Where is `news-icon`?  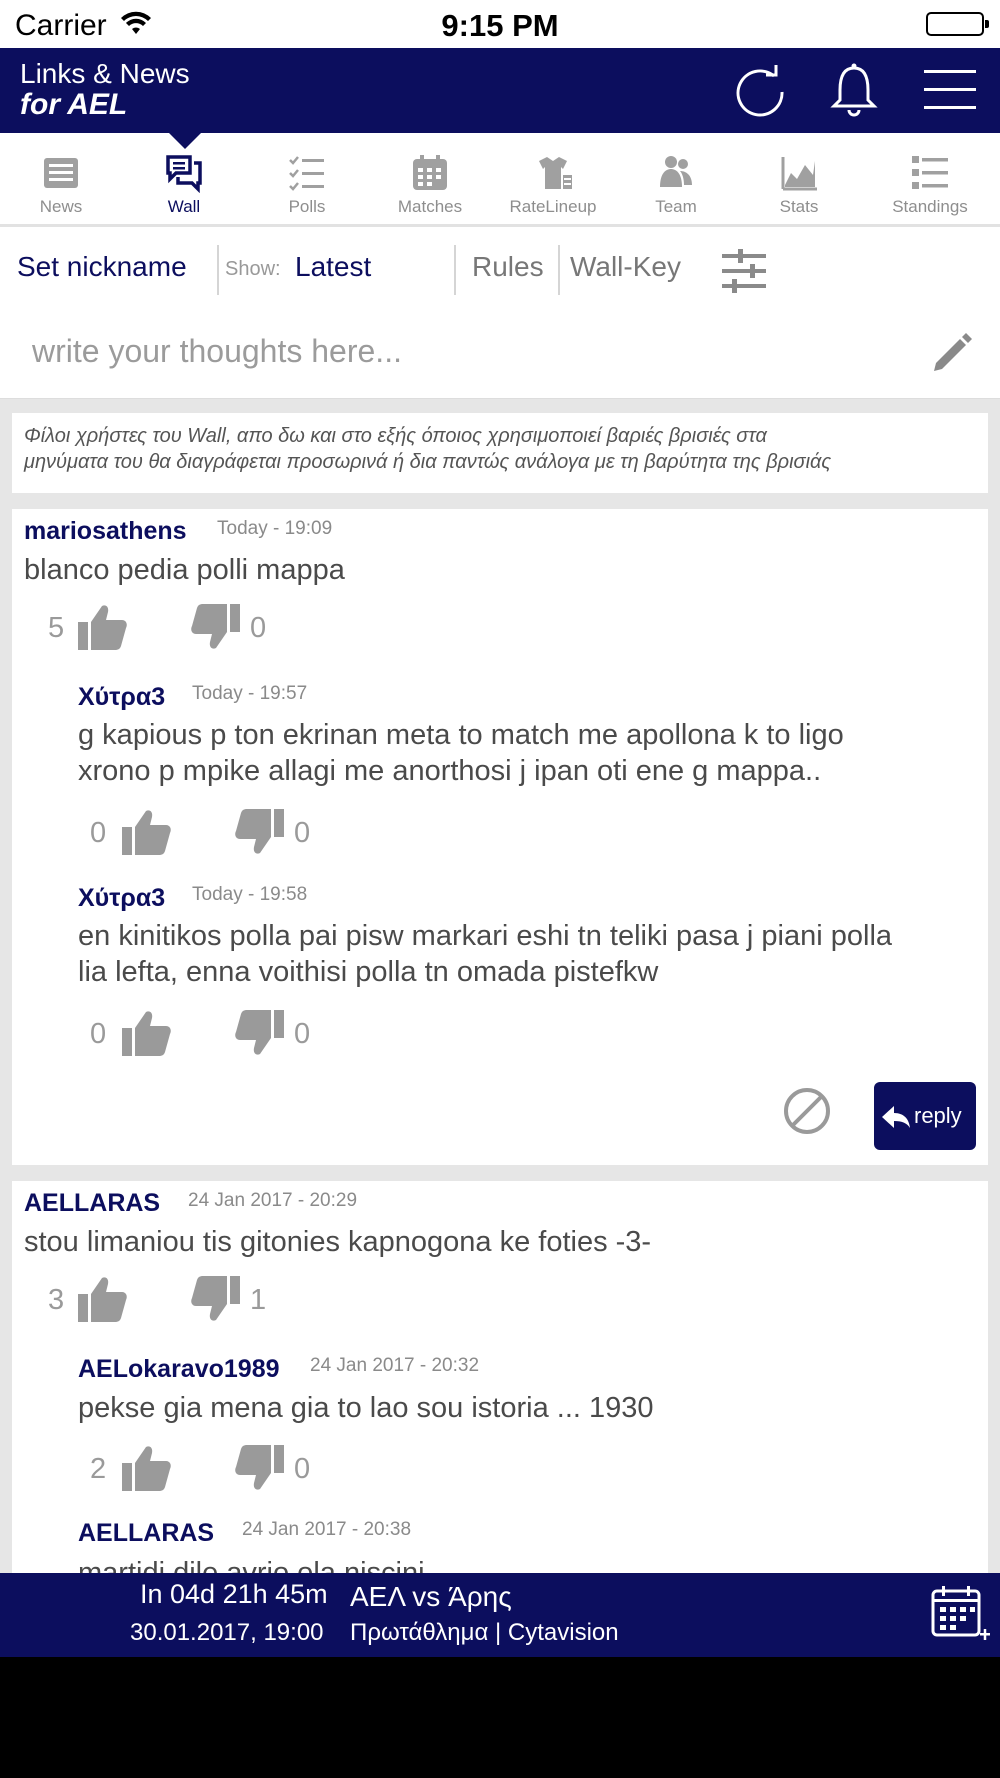
news-icon is located at coordinates (61, 173).